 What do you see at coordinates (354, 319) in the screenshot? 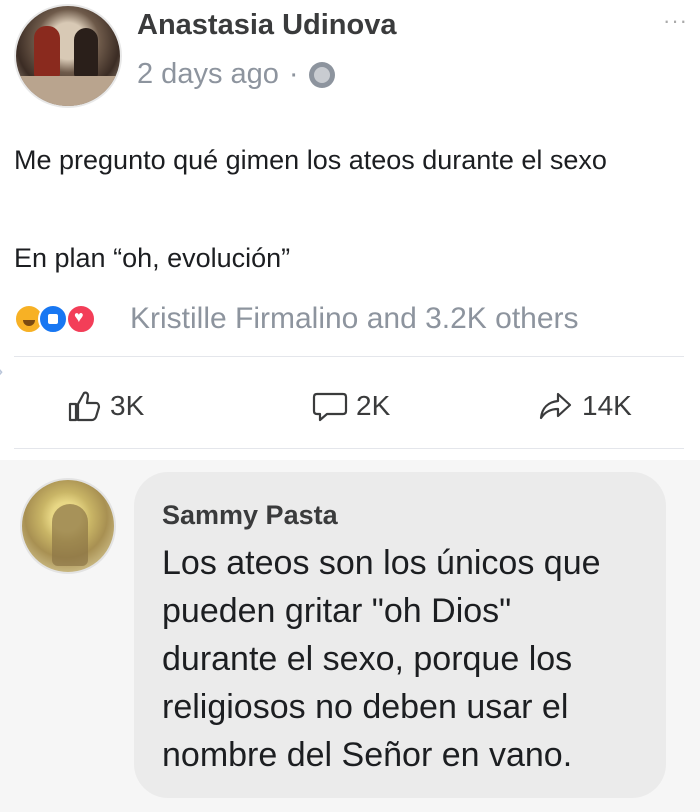
I see `reactions-summary-text: Kristille Firmalino and 3.2K others` at bounding box center [354, 319].